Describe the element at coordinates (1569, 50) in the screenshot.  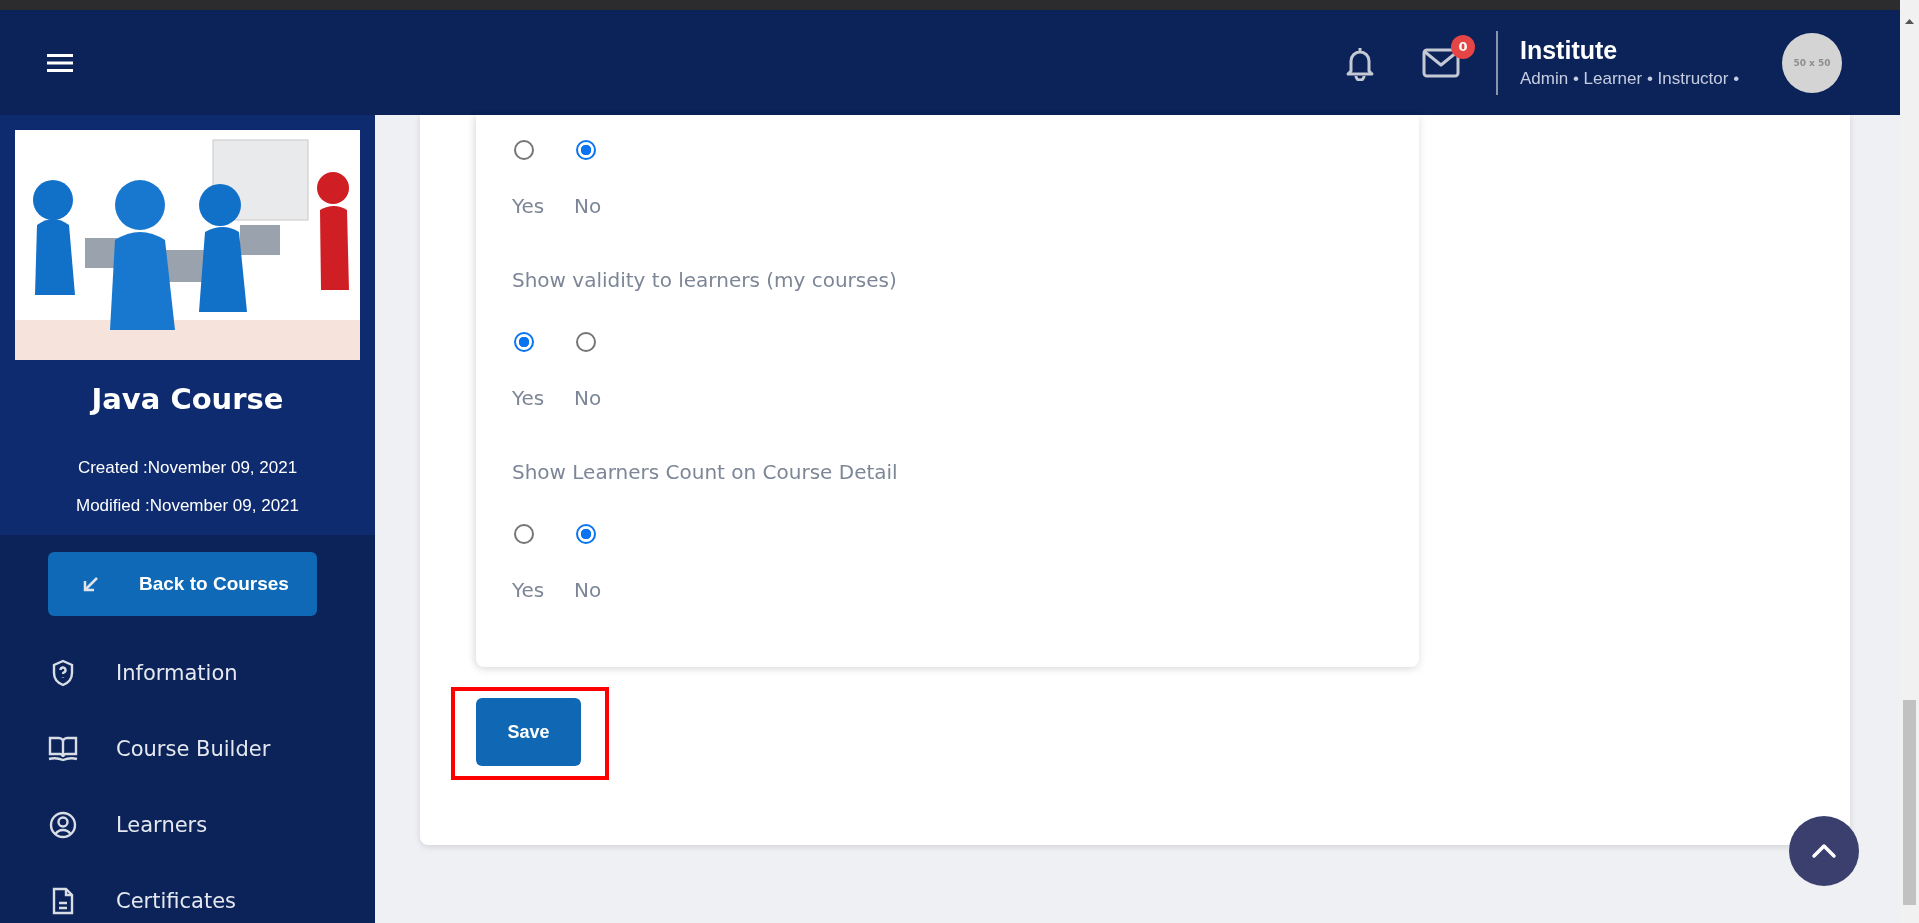
I see `user-name: Institute` at that location.